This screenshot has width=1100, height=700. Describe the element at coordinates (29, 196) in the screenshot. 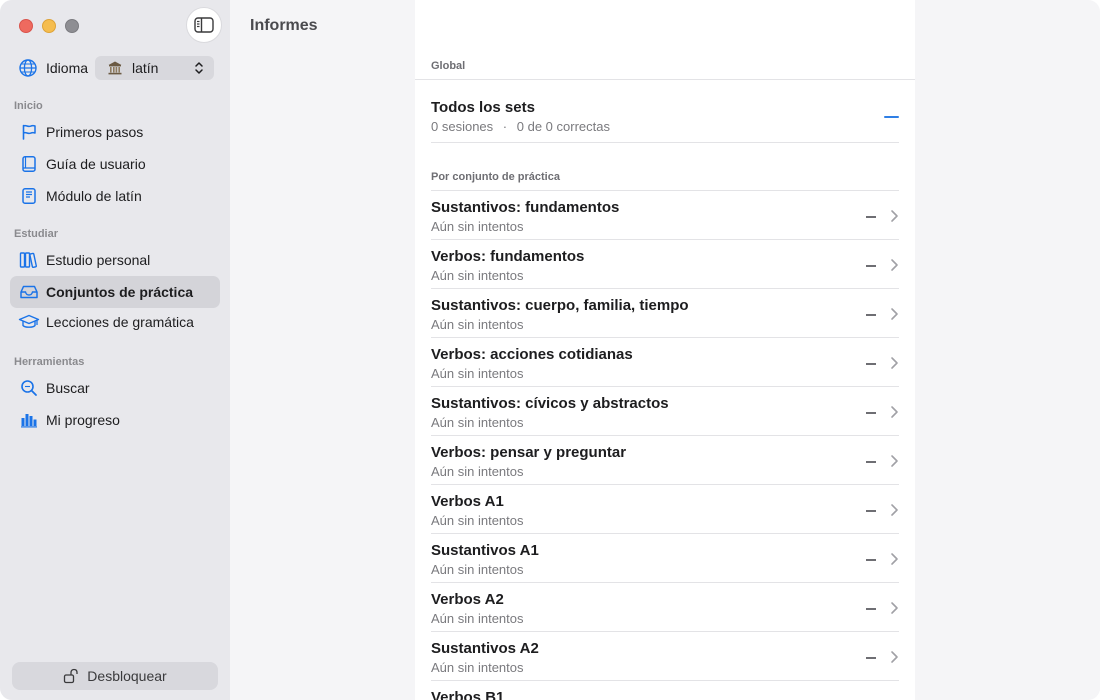

I see `book-closed-icon` at that location.